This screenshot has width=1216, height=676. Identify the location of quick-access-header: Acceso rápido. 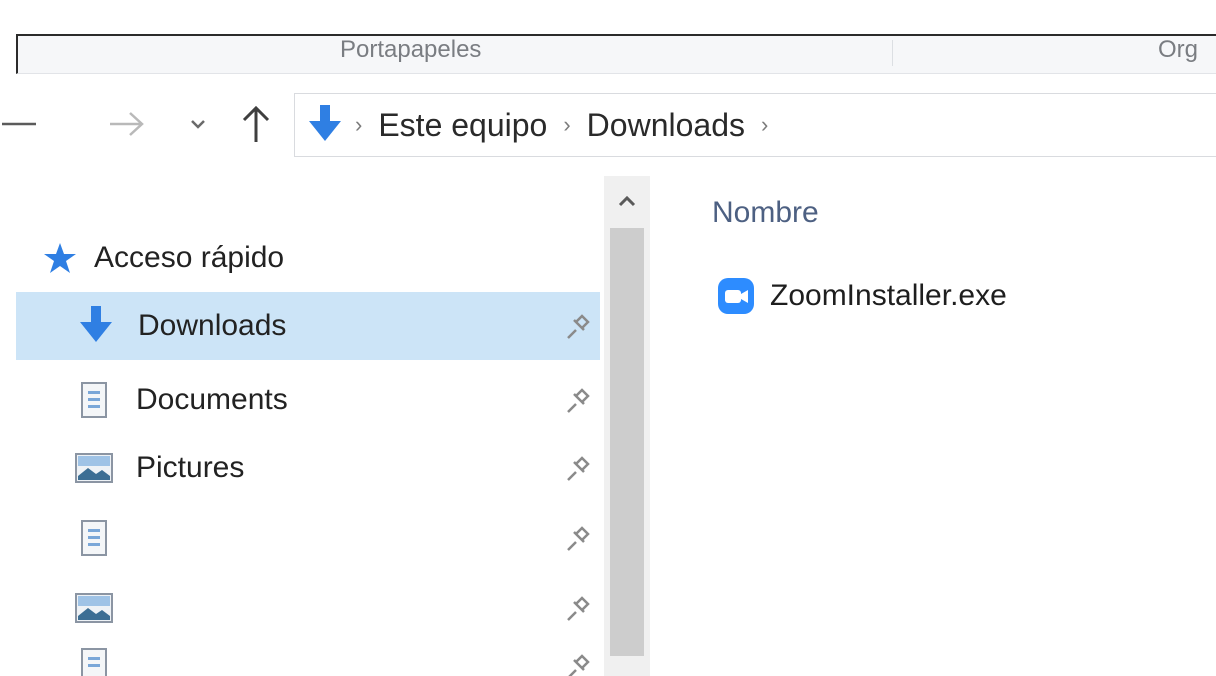
(308, 258).